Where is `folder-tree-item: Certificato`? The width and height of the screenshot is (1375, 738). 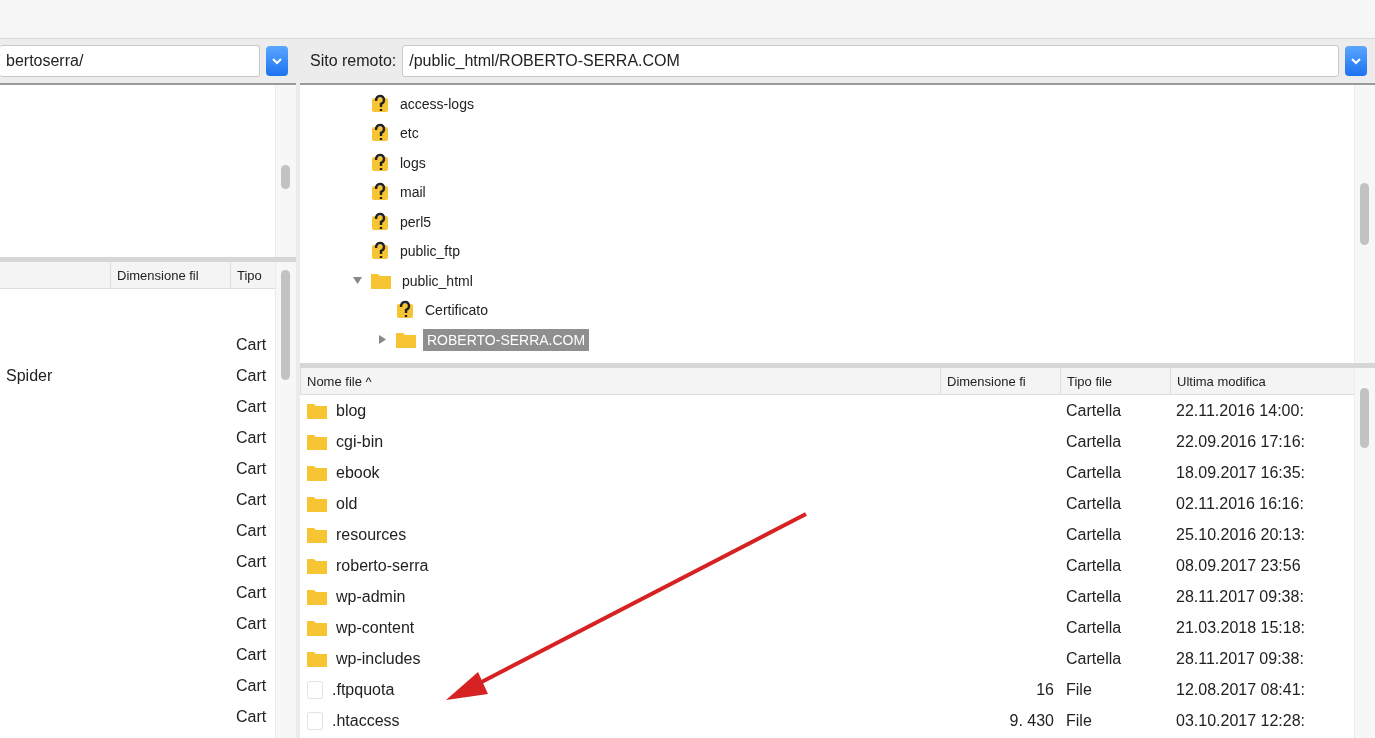
folder-tree-item: Certificato is located at coordinates (457, 310).